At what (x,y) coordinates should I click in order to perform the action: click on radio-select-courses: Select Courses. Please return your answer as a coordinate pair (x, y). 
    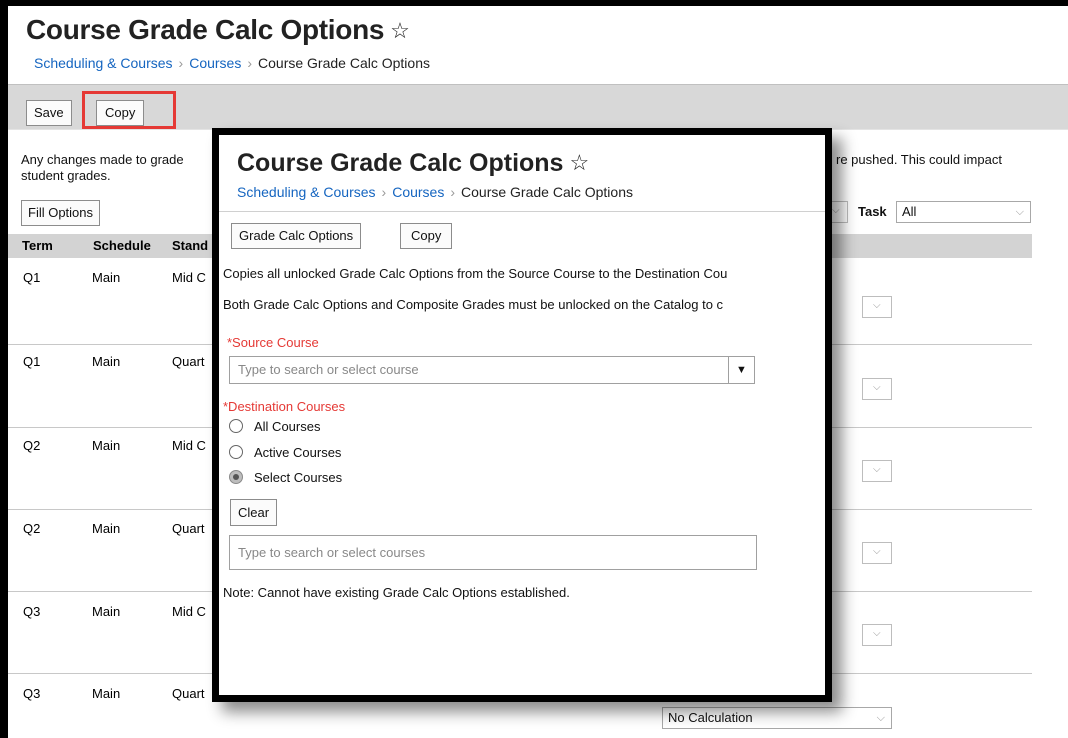
    Looking at the image, I should click on (285, 477).